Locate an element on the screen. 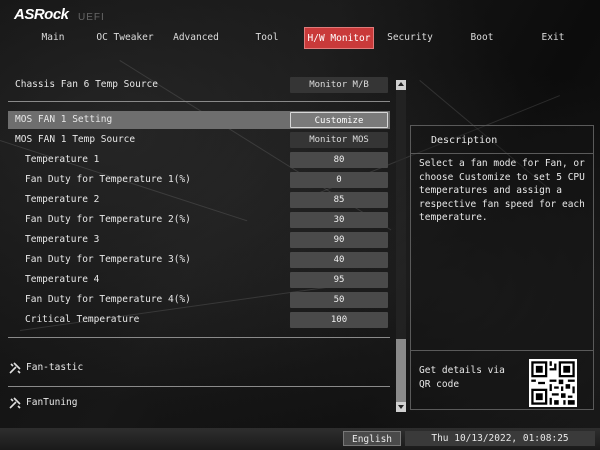 This screenshot has height=450, width=600. datetime-display: Thu 10/13/2022, 01:08:25 is located at coordinates (500, 438).